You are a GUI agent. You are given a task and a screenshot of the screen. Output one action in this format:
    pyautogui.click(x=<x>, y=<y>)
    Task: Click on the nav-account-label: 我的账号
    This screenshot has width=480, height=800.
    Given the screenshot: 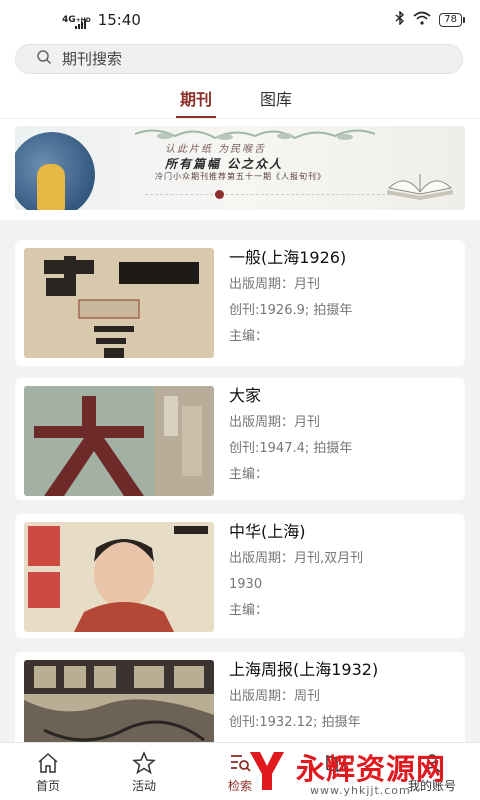 What is the action you would take?
    pyautogui.click(x=431, y=786)
    